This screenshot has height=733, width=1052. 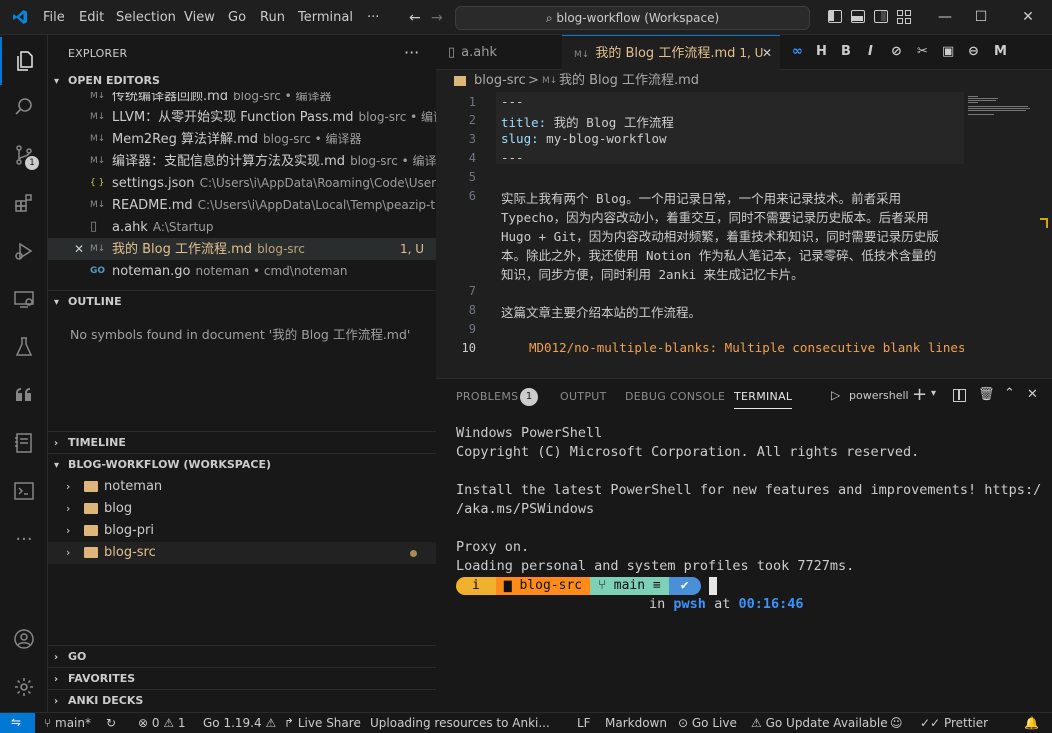 What do you see at coordinates (111, 723) in the screenshot?
I see `sync-icon: ↻` at bounding box center [111, 723].